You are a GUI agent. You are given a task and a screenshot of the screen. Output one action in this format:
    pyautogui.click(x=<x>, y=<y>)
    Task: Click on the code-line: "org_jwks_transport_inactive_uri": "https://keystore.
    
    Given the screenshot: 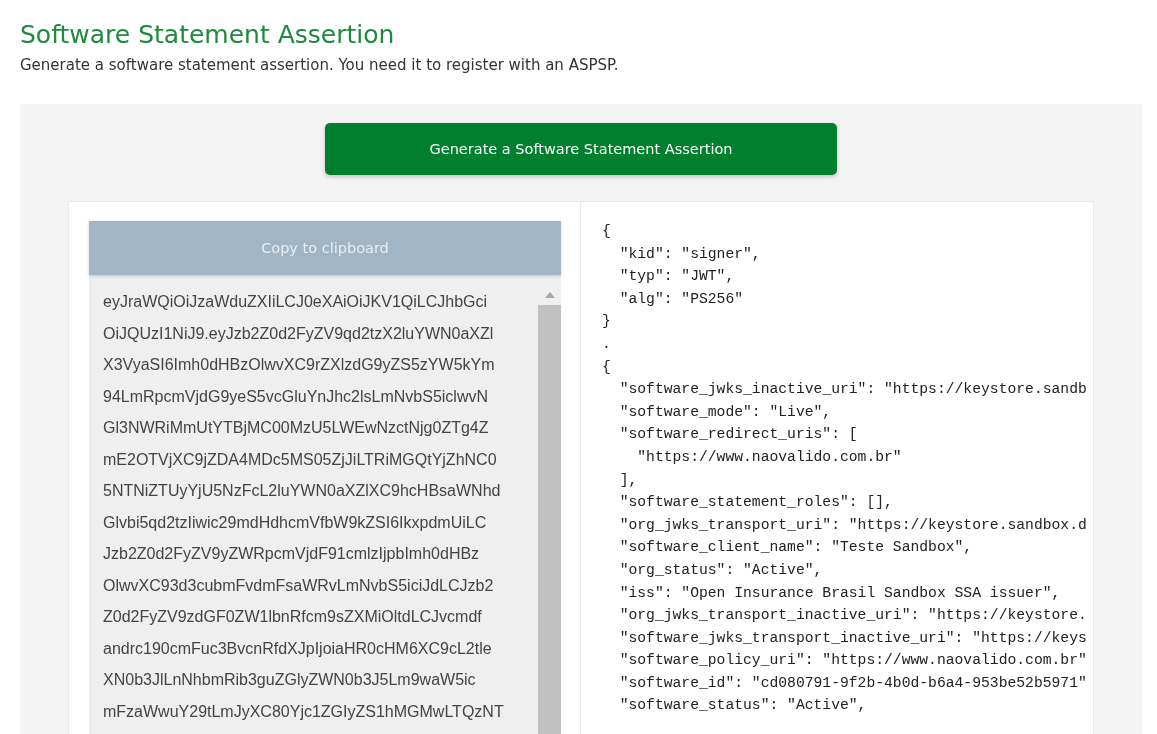 What is the action you would take?
    pyautogui.click(x=853, y=616)
    